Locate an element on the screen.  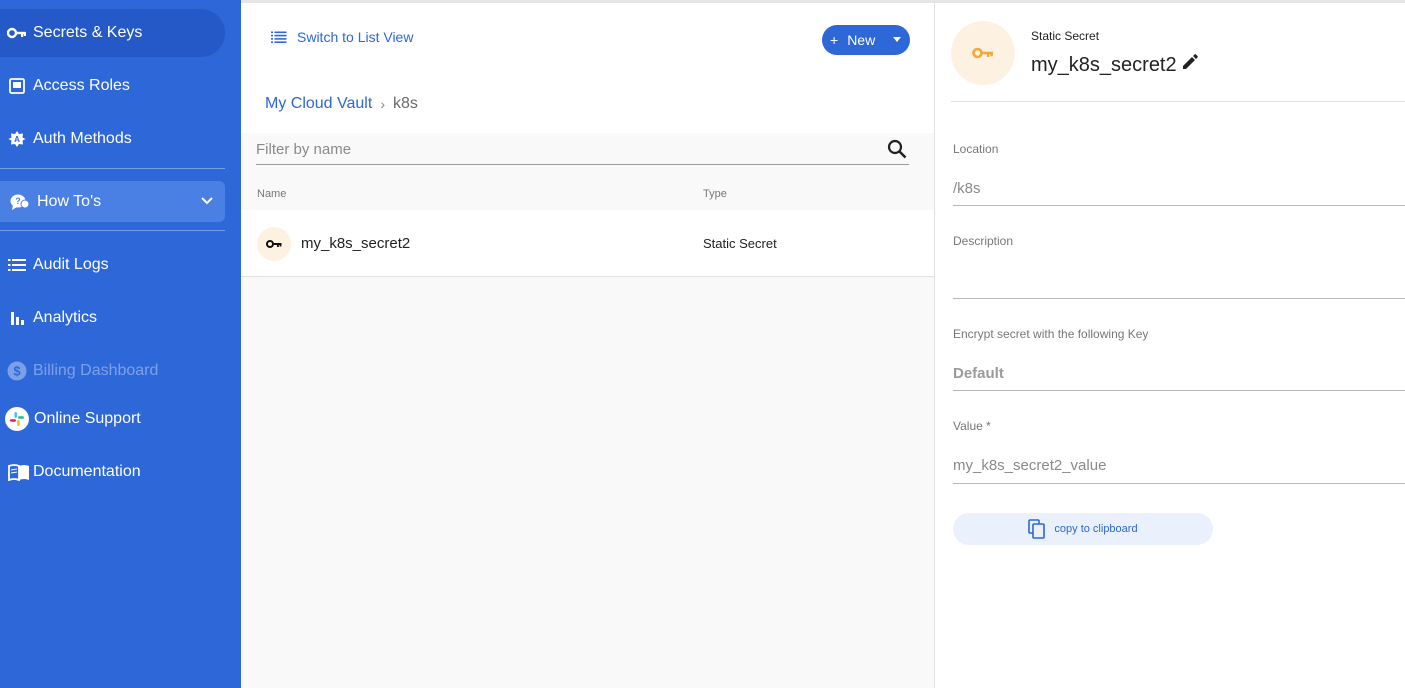
switch-to-list-view-button: Switch to List View is located at coordinates (342, 37).